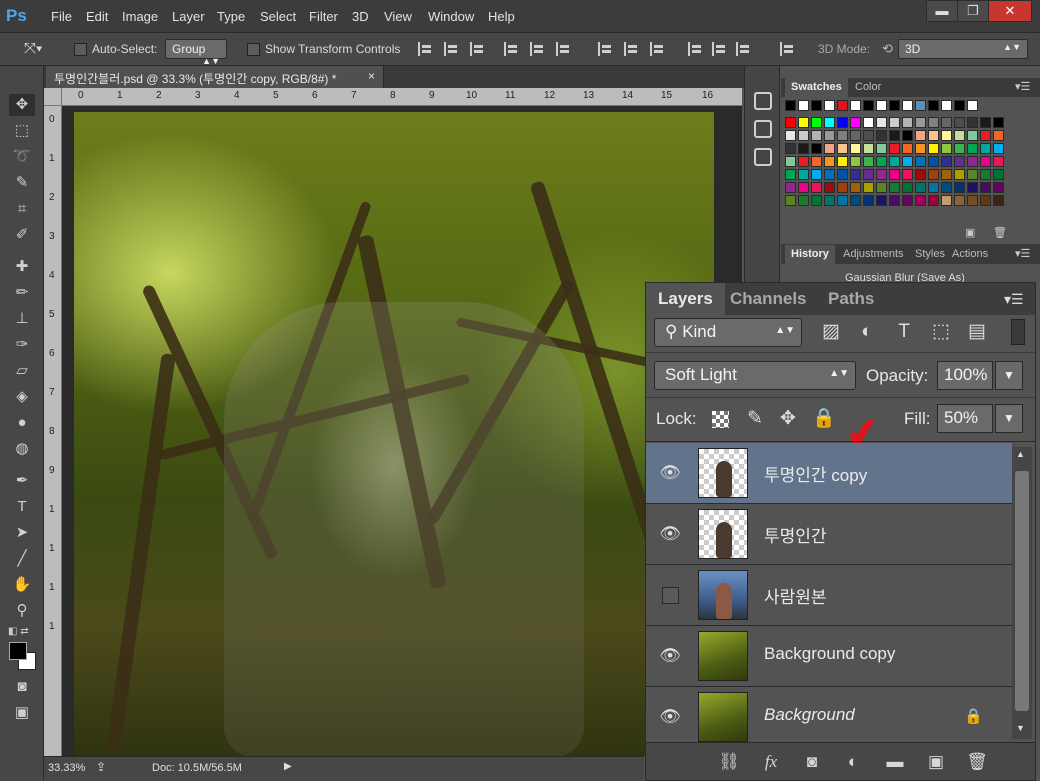 This screenshot has width=1040, height=781. What do you see at coordinates (900, 155) in the screenshot?
I see `swatch-grid` at bounding box center [900, 155].